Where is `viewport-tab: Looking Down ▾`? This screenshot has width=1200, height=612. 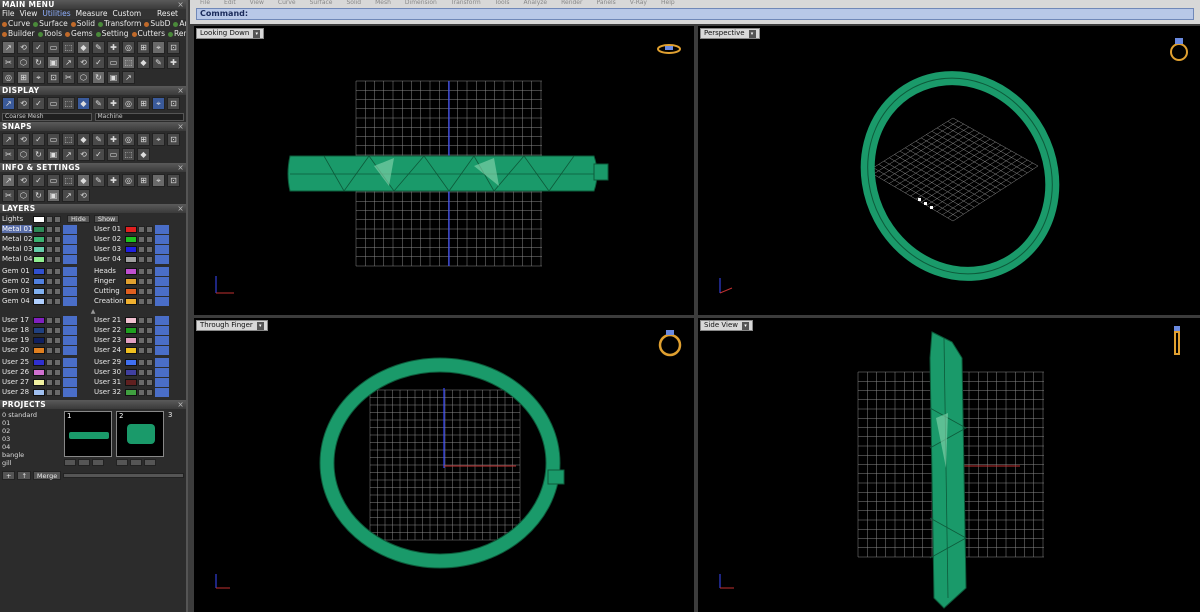 viewport-tab: Looking Down ▾ is located at coordinates (230, 33).